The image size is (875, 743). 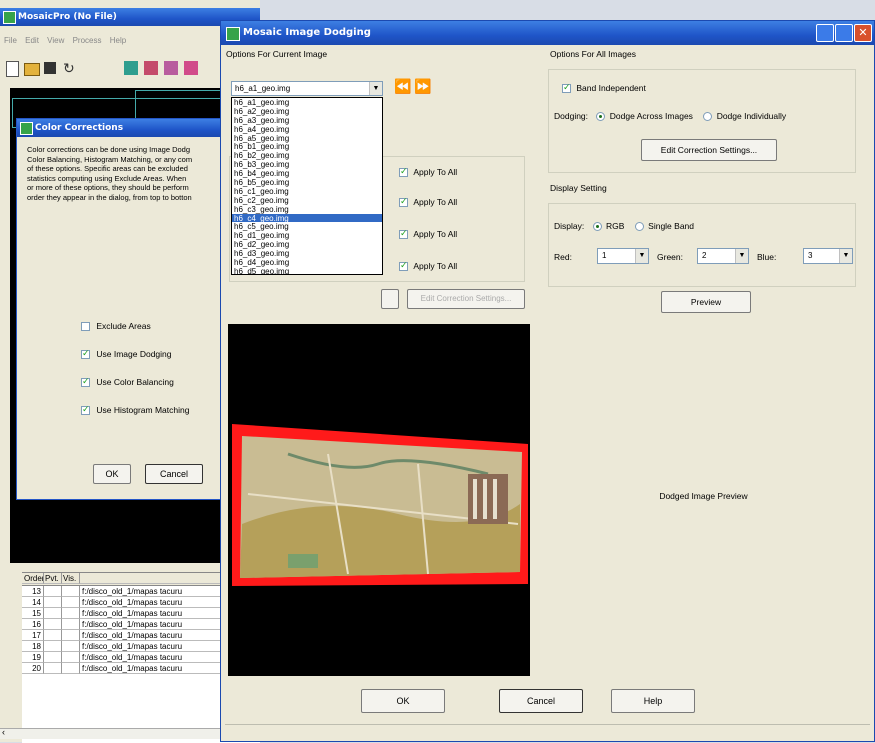 What do you see at coordinates (307, 218) in the screenshot?
I see `image-list-item: h6_c4_geo.img` at bounding box center [307, 218].